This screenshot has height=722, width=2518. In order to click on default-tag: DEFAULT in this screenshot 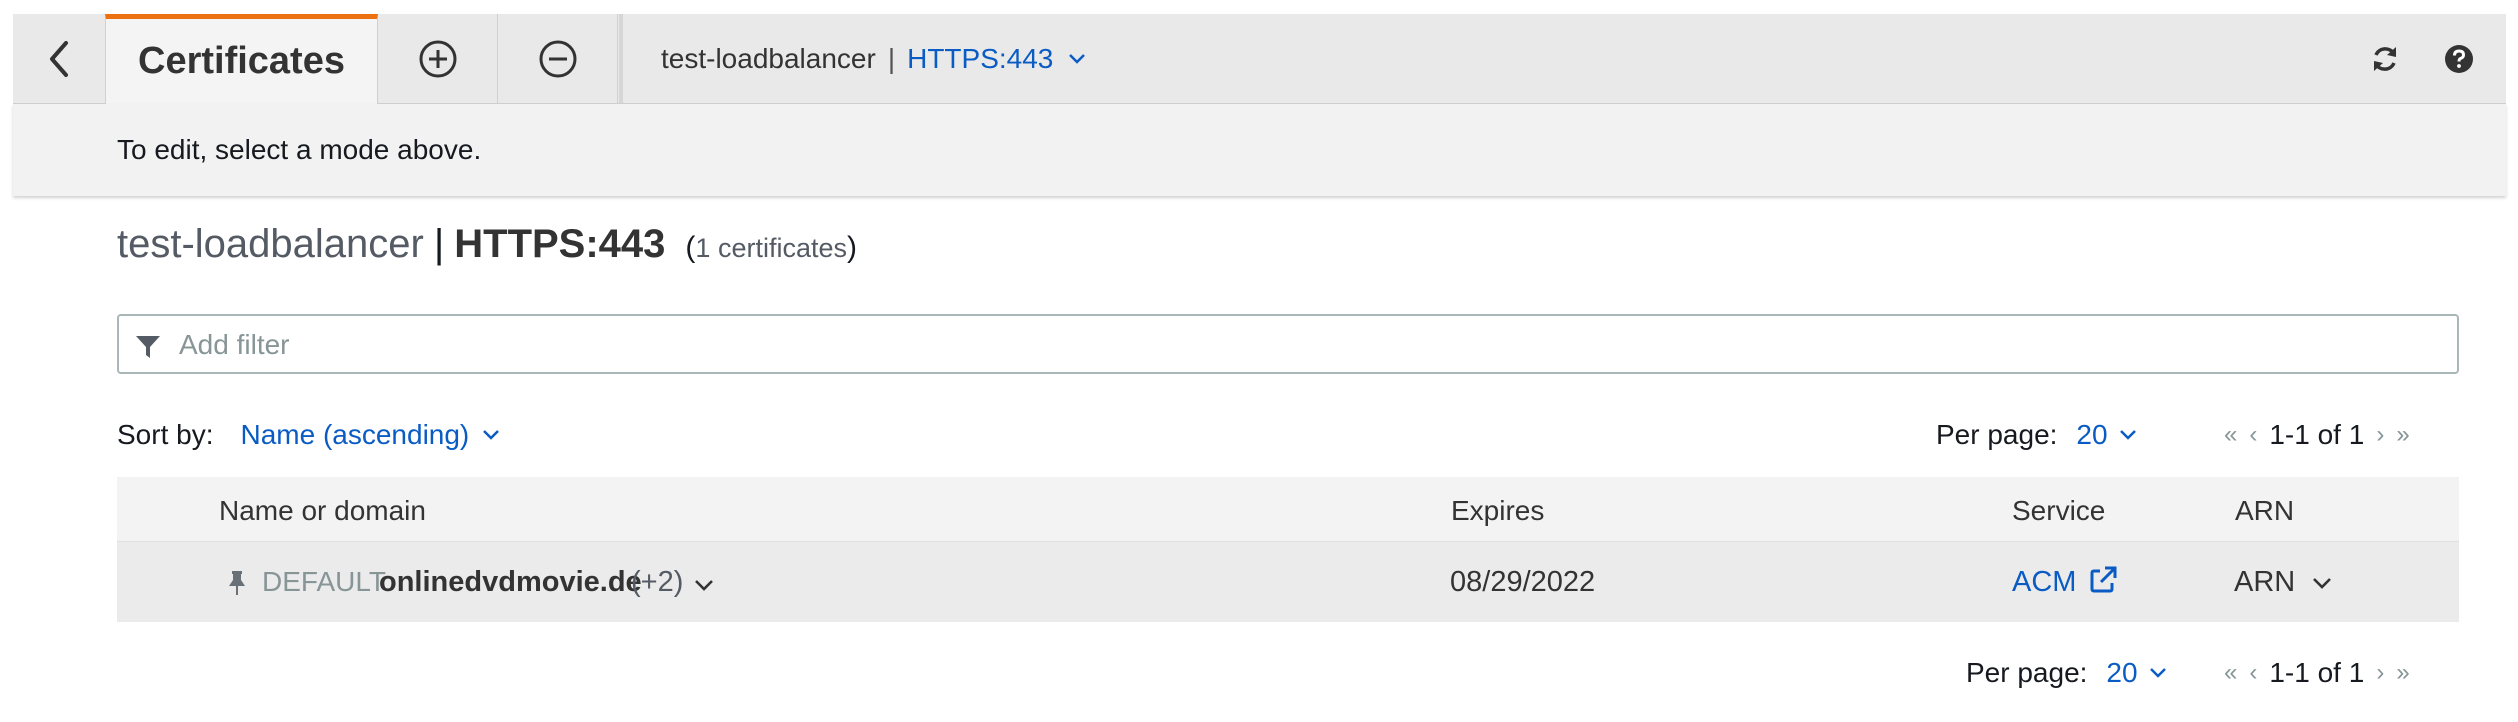, I will do `click(324, 581)`.